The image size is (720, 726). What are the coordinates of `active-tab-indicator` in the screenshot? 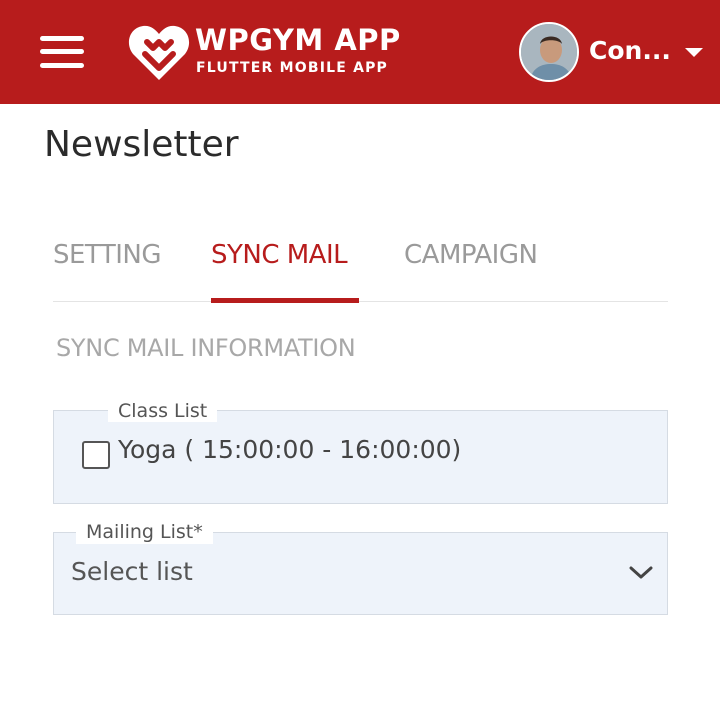 It's located at (285, 300).